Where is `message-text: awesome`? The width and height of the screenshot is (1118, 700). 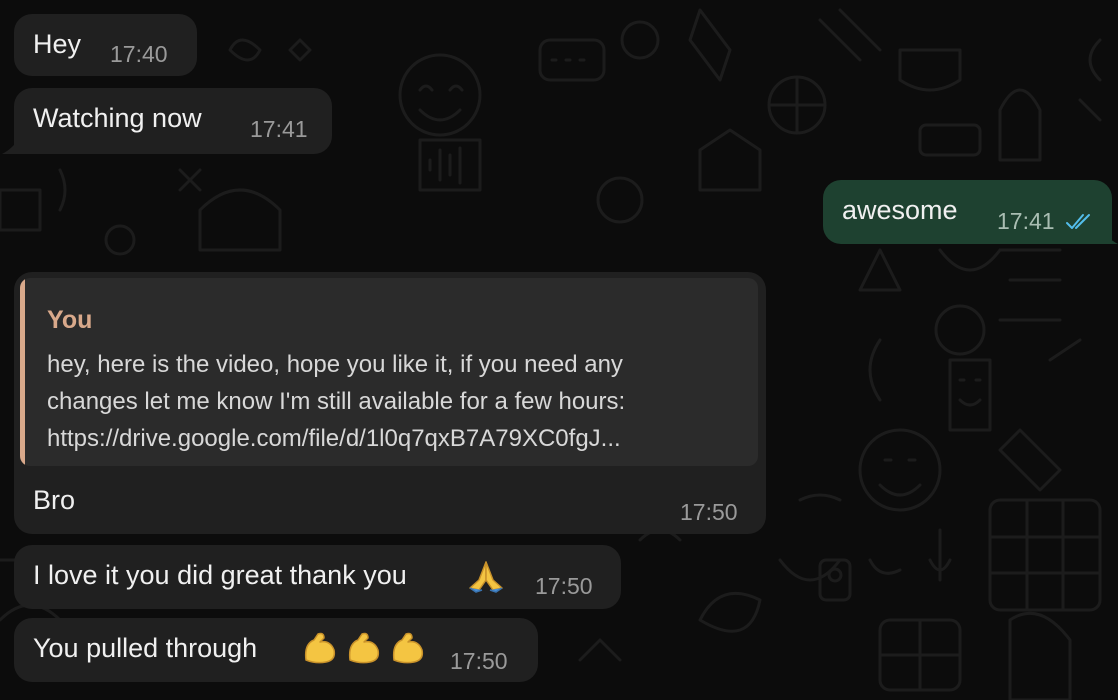 message-text: awesome is located at coordinates (900, 210).